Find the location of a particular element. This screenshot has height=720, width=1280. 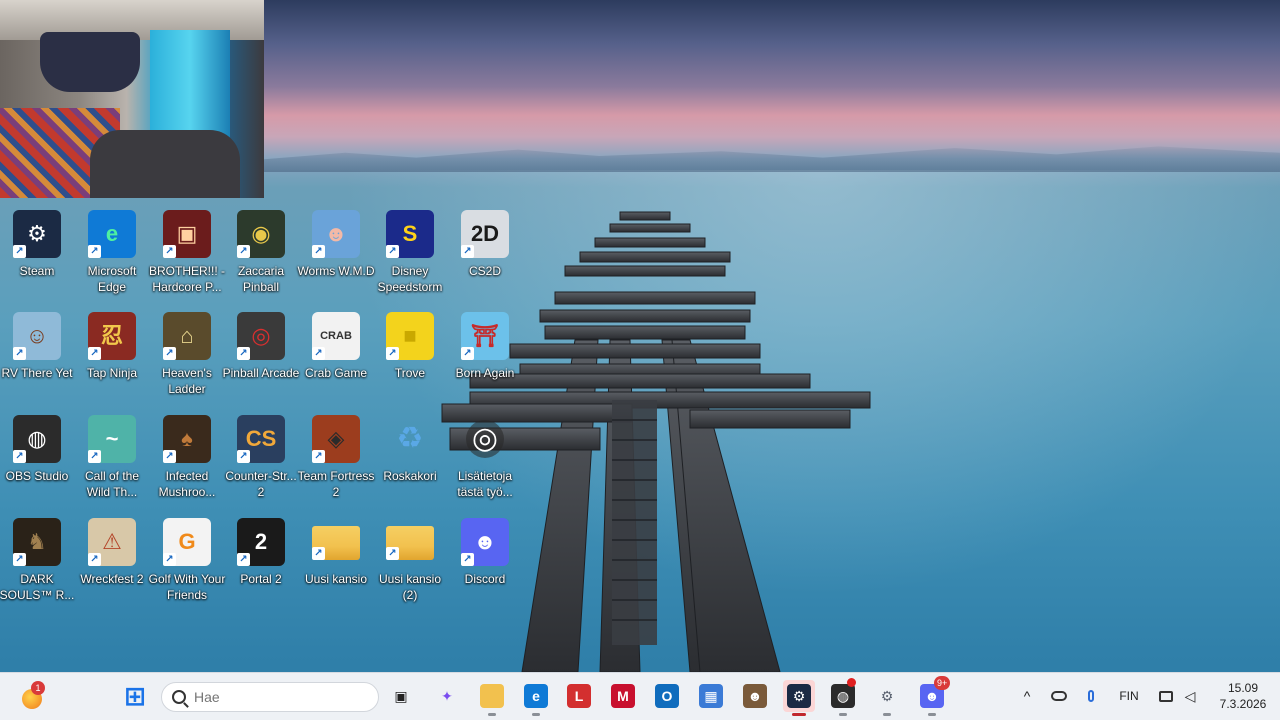

learn-about-picture-icon: ◎ is located at coordinates (485, 439).